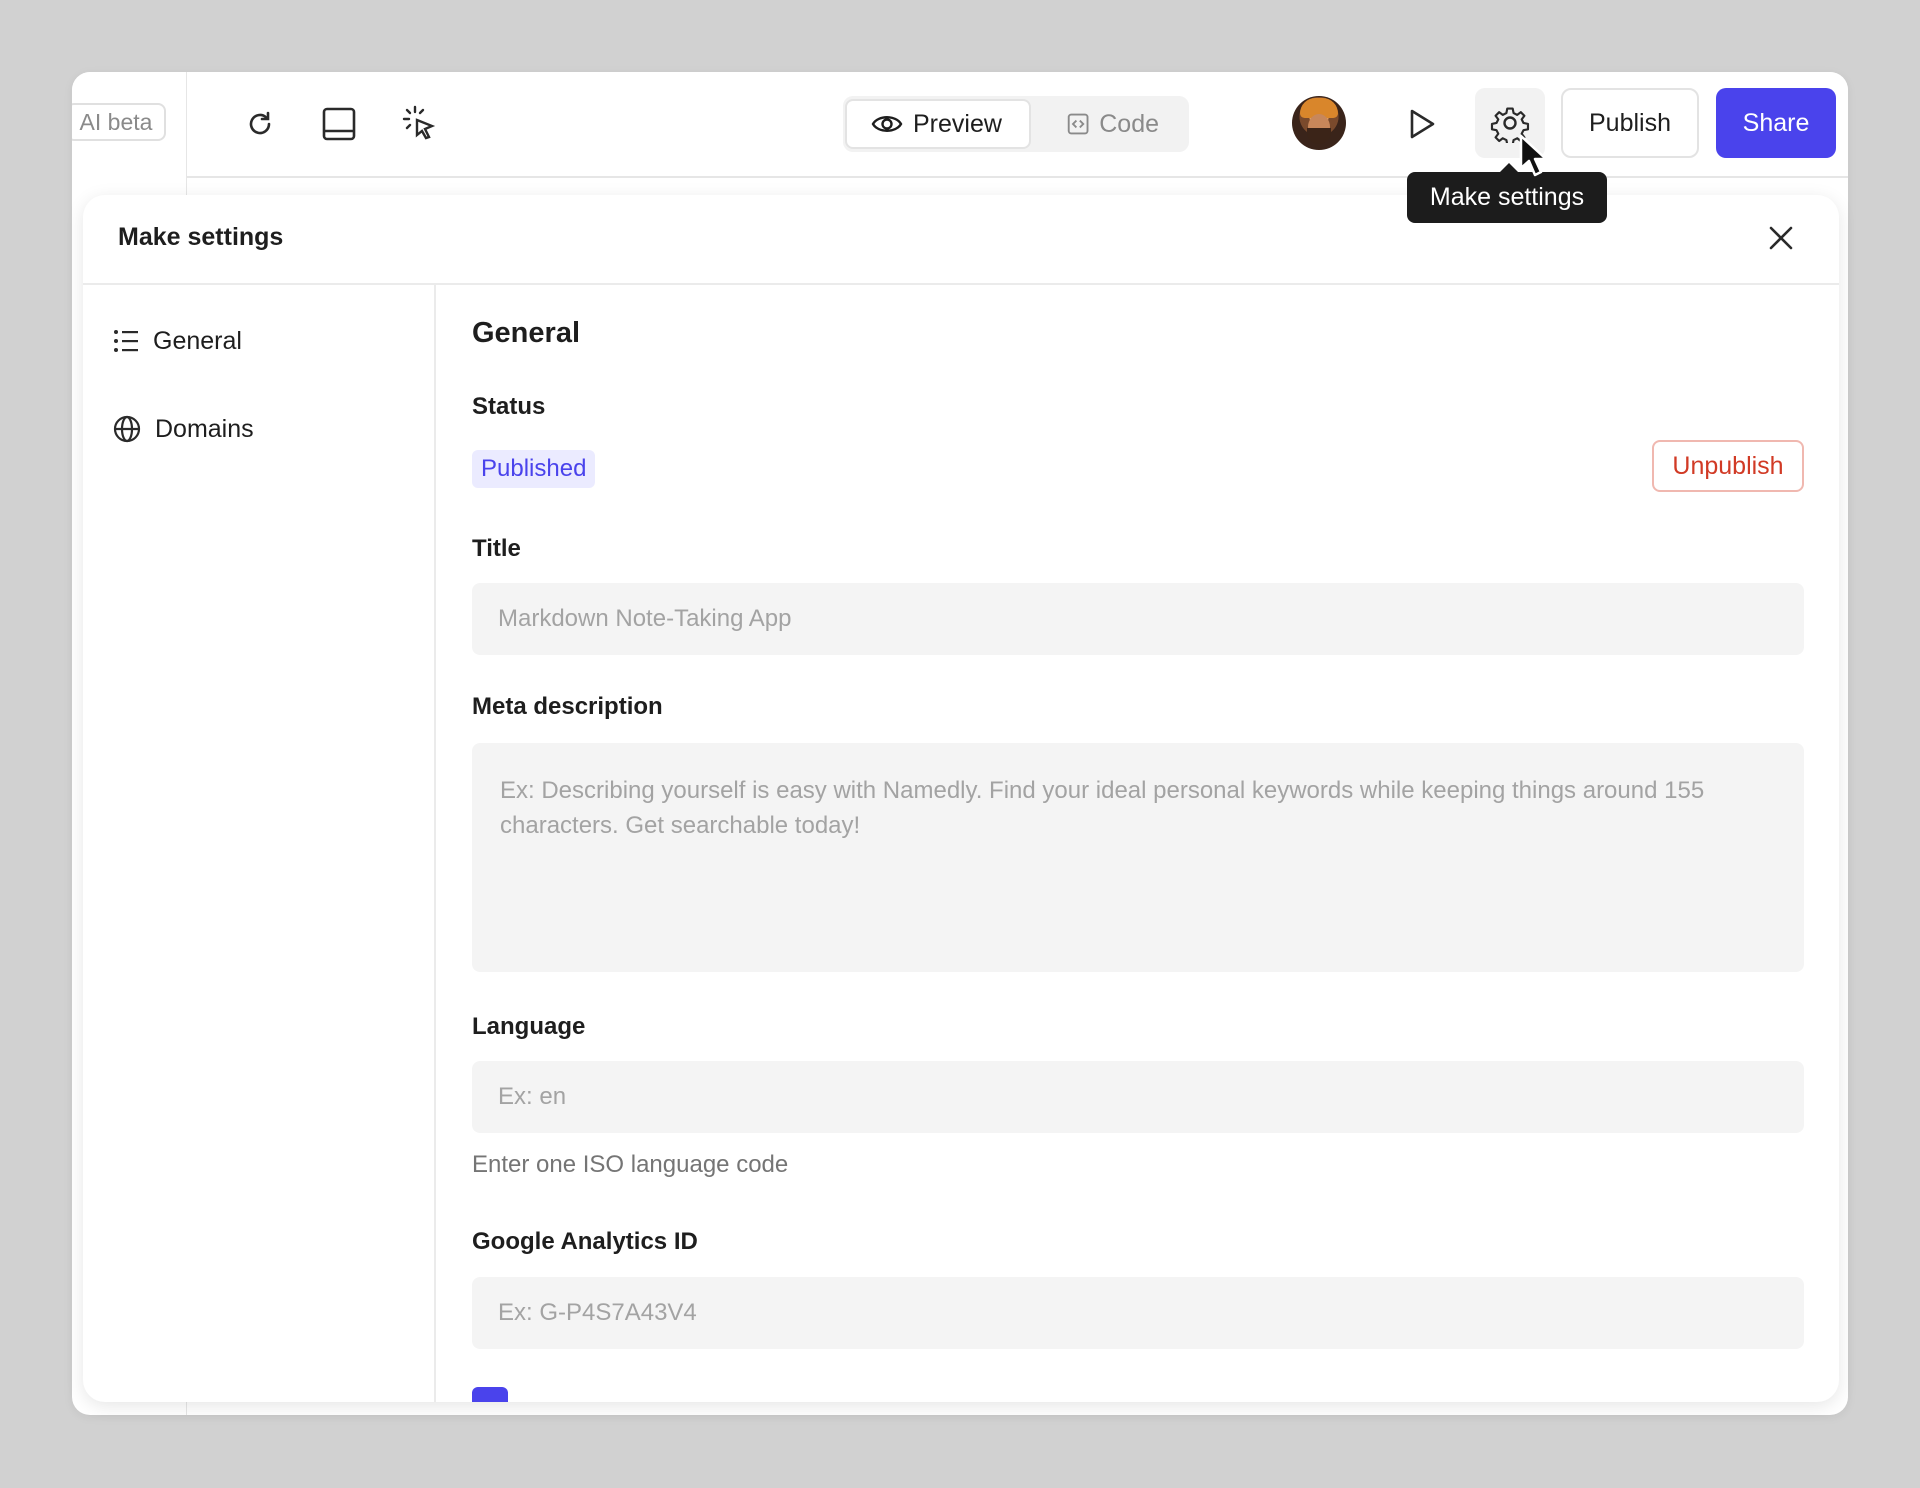  Describe the element at coordinates (1319, 123) in the screenshot. I see `user-avatar` at that location.